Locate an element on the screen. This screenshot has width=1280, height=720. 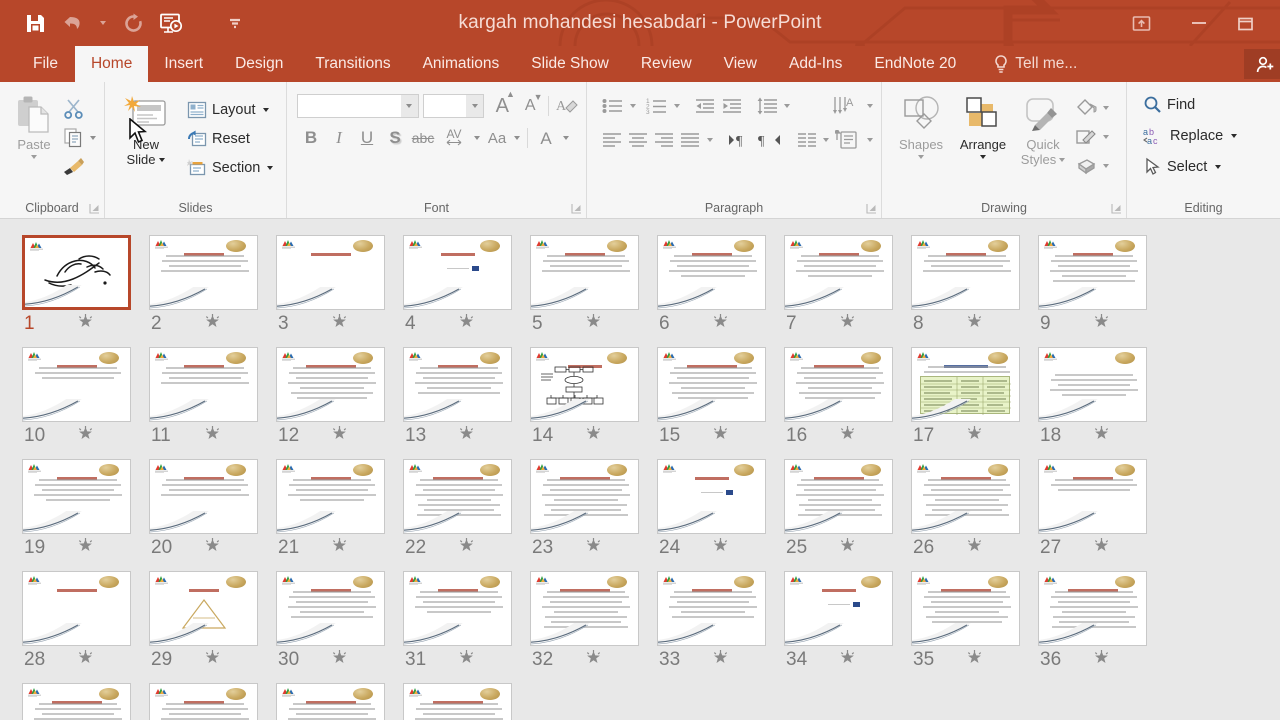
slide-thumbnail-cell: 34 is located at coordinates (847, 622).